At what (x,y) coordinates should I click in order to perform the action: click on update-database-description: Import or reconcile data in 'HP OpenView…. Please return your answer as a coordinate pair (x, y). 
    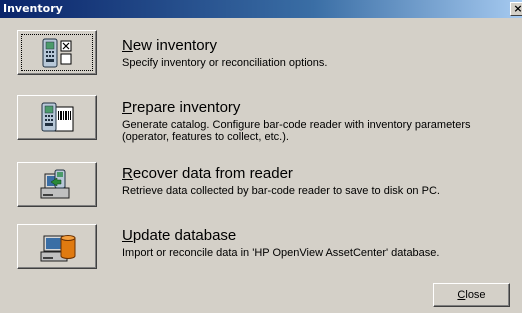
    Looking at the image, I should click on (281, 253).